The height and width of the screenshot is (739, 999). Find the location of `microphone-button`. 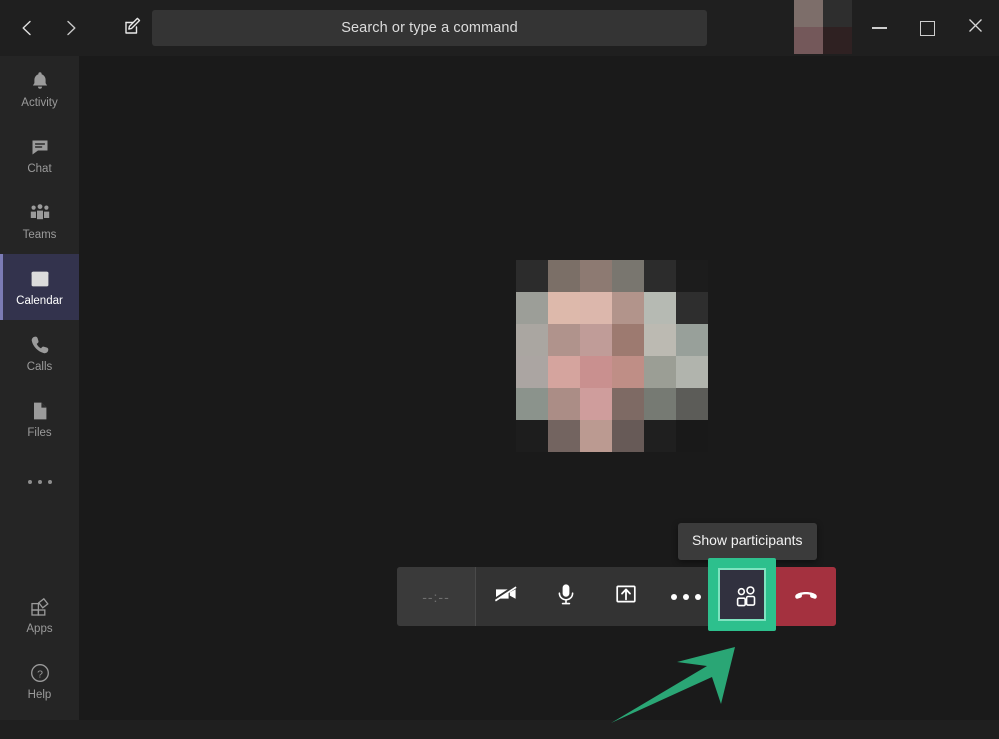

microphone-button is located at coordinates (566, 596).